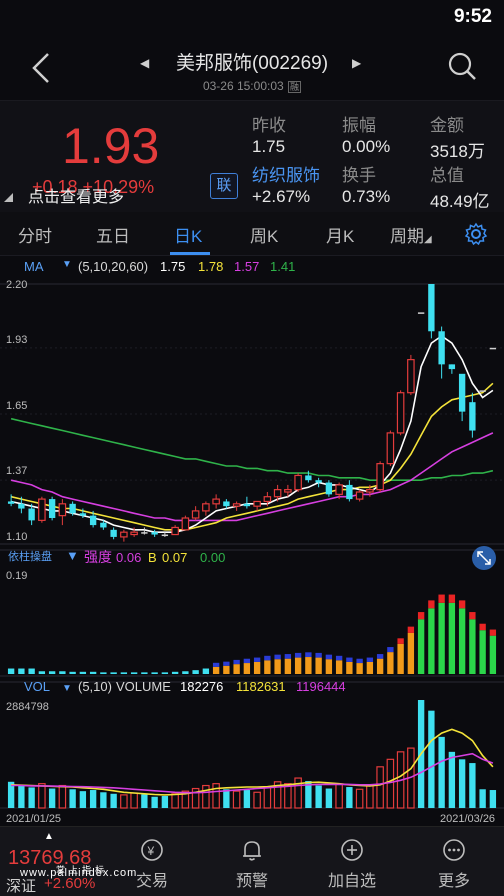 The image size is (504, 896). Describe the element at coordinates (35, 234) in the screenshot. I see `tab-intraday: 分时` at that location.